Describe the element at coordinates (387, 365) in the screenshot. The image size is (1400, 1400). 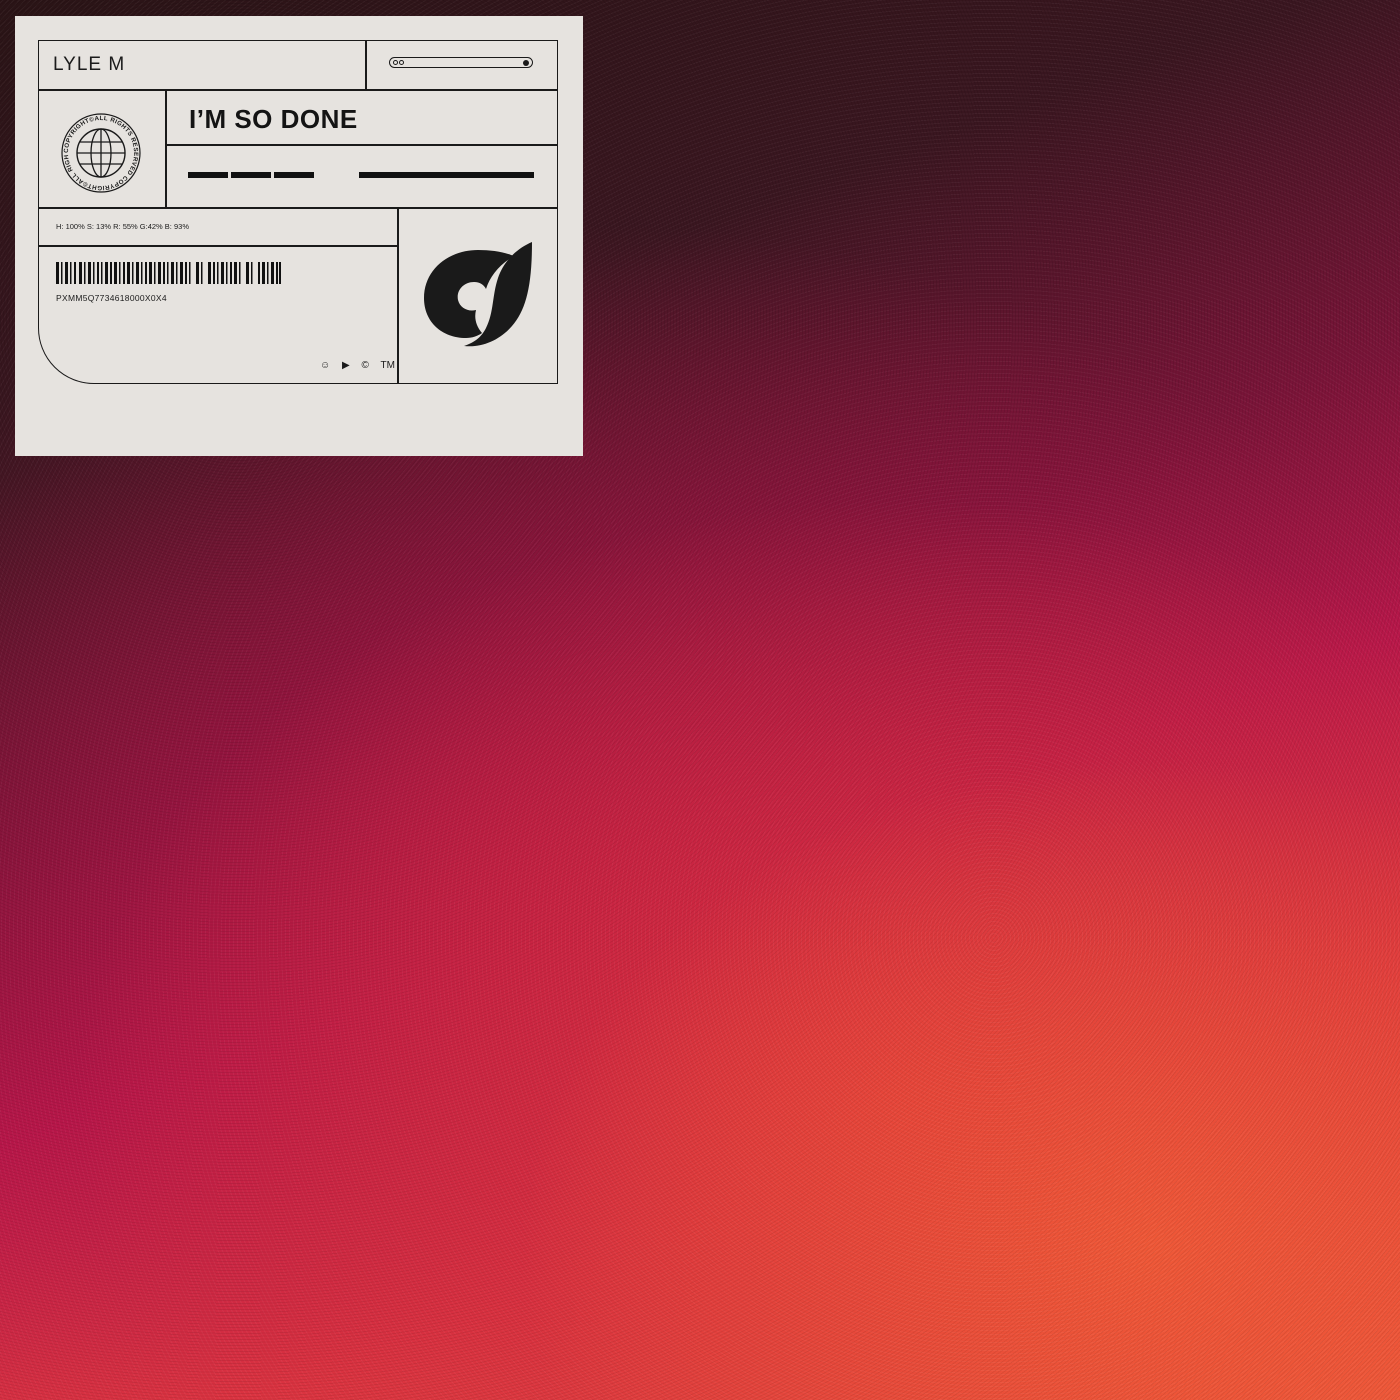
I see `trademark-icon: TM` at that location.